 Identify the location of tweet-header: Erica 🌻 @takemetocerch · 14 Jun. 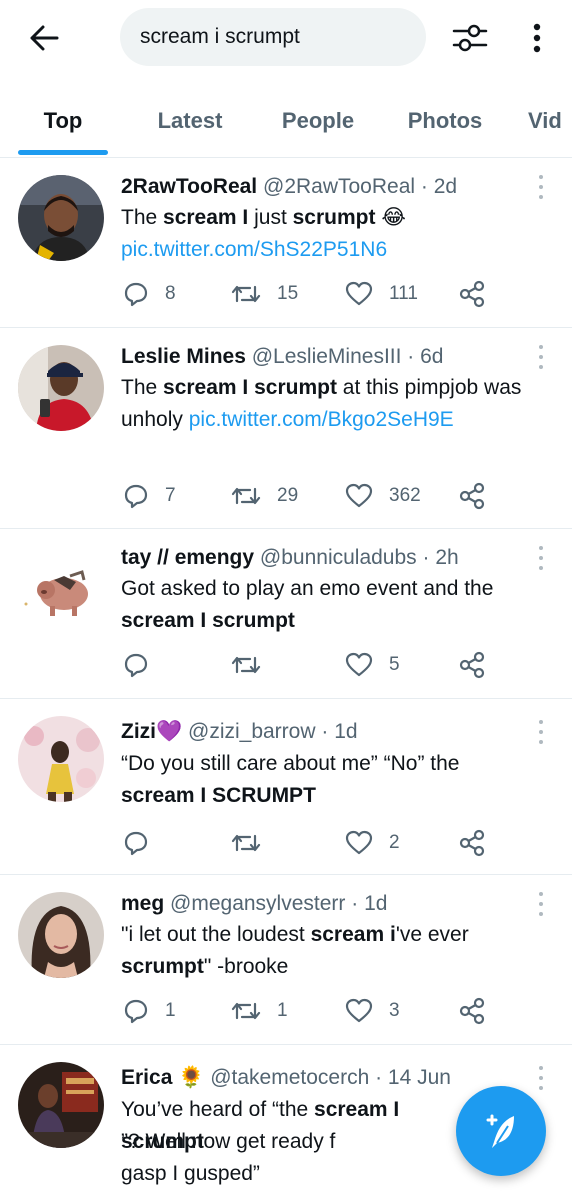
(321, 1078).